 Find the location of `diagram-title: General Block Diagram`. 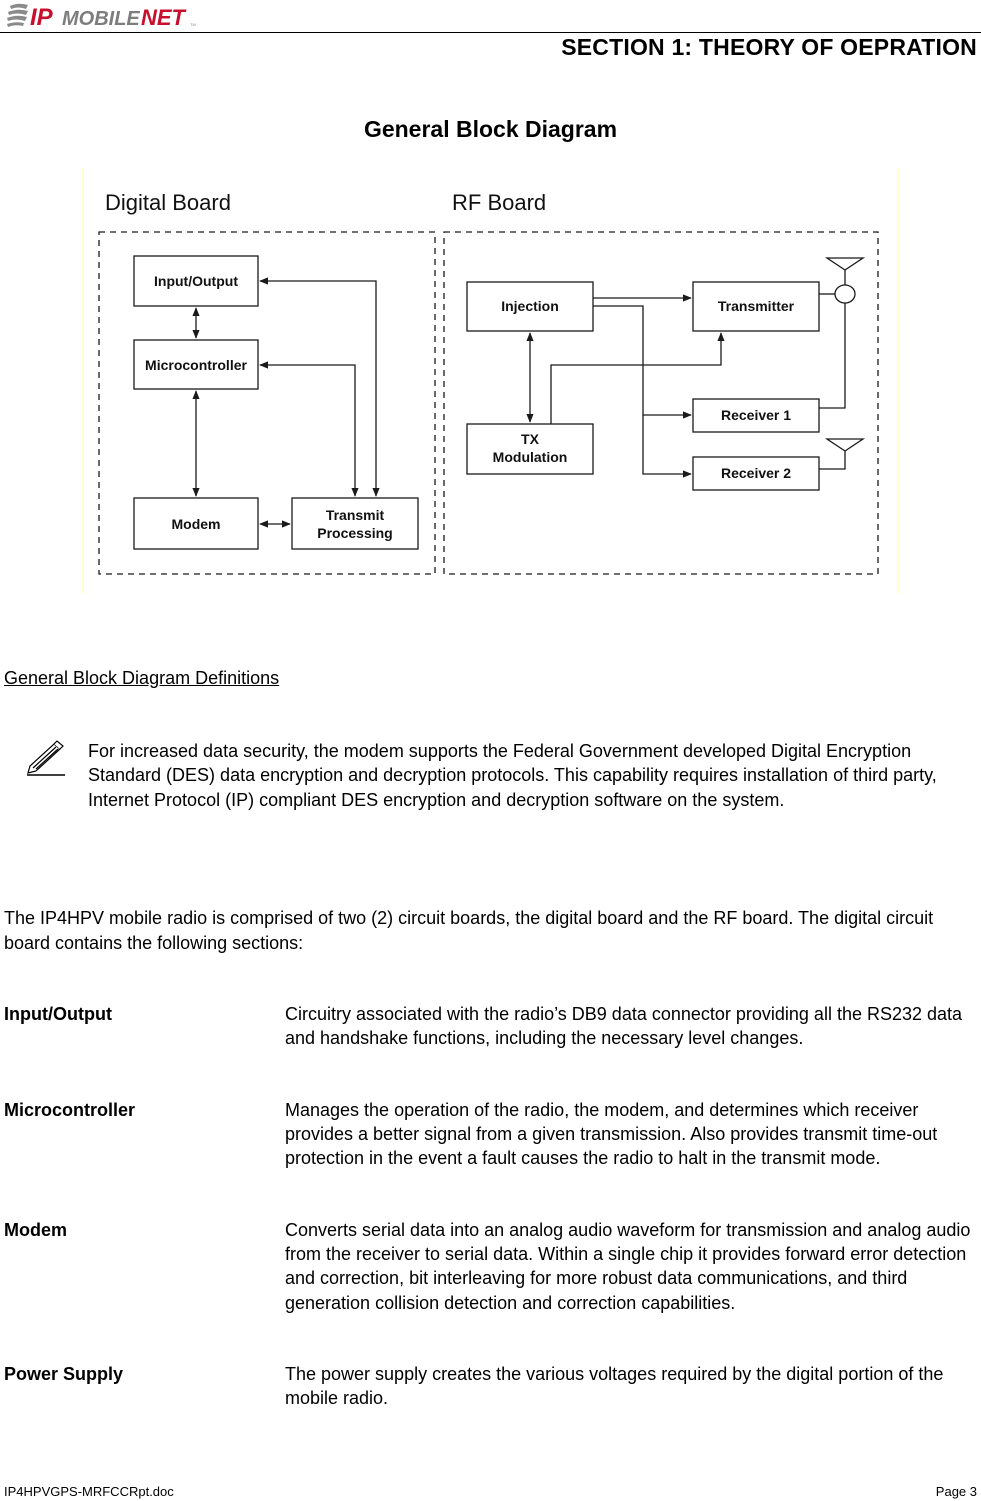

diagram-title: General Block Diagram is located at coordinates (490, 129).